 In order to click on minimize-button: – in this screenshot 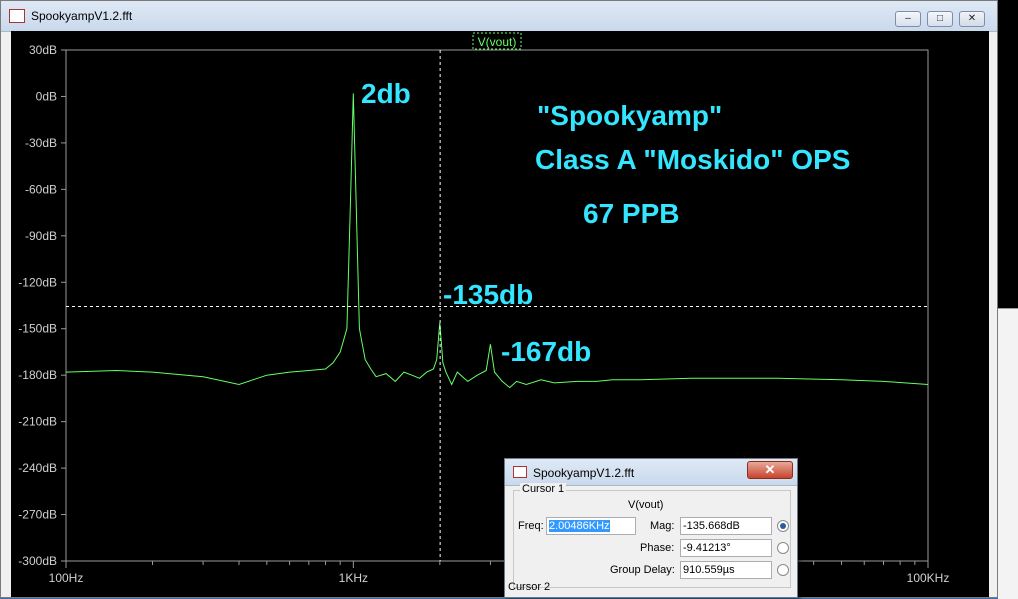, I will do `click(908, 19)`.